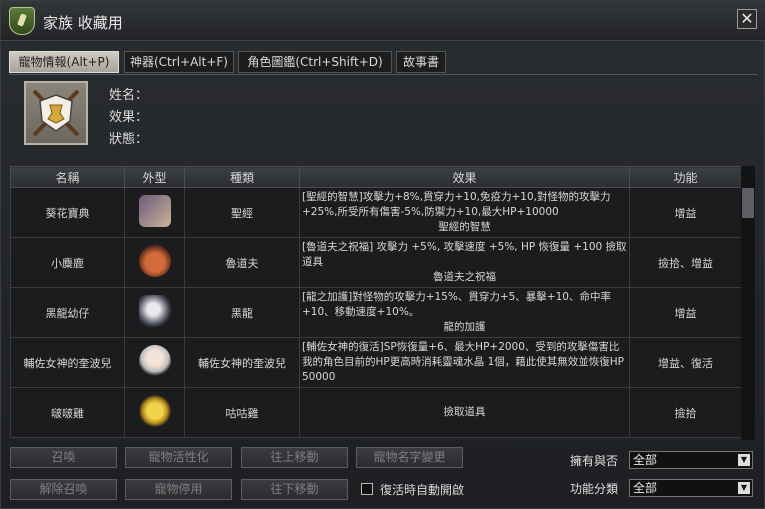  What do you see at coordinates (242, 262) in the screenshot?
I see `pet-type: 魯道夫` at bounding box center [242, 262].